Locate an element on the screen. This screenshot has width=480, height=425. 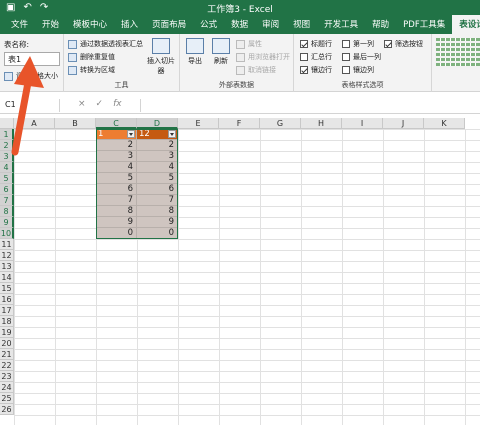
enter-icon: ✓ is located at coordinates (100, 104).